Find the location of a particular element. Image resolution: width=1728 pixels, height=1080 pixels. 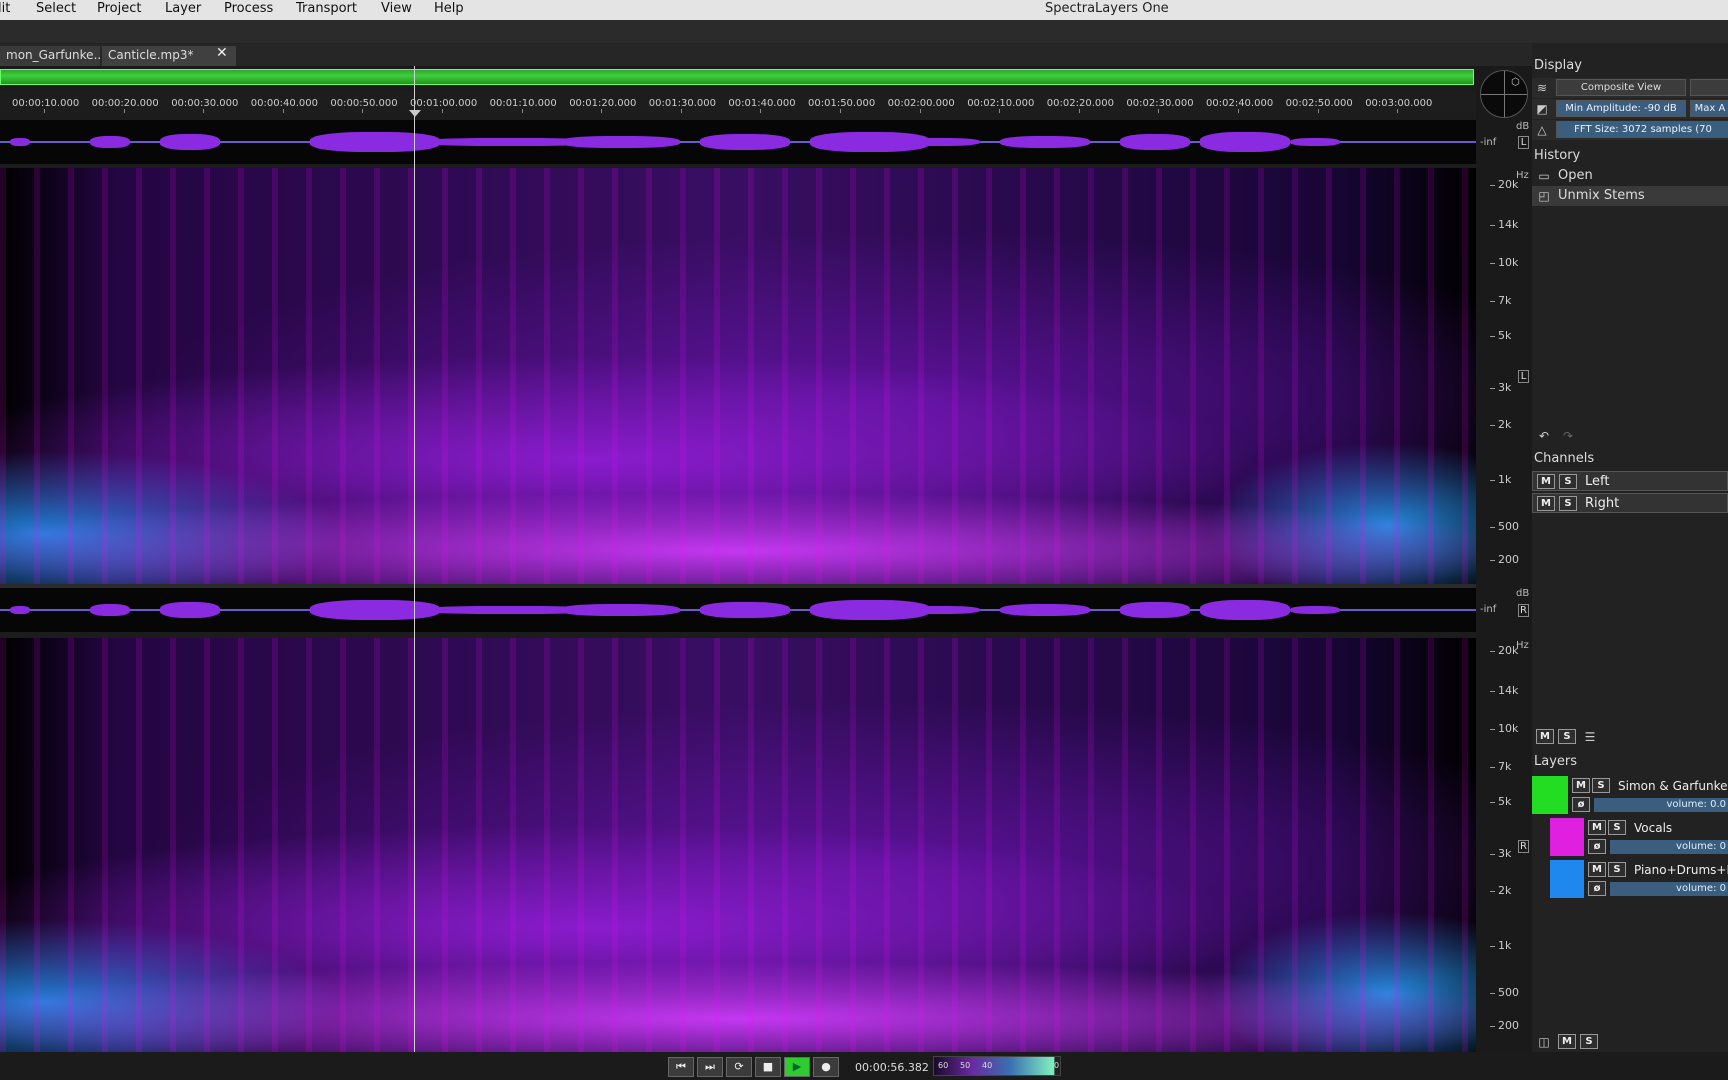

view-navigator: ⬡ is located at coordinates (1504, 94).